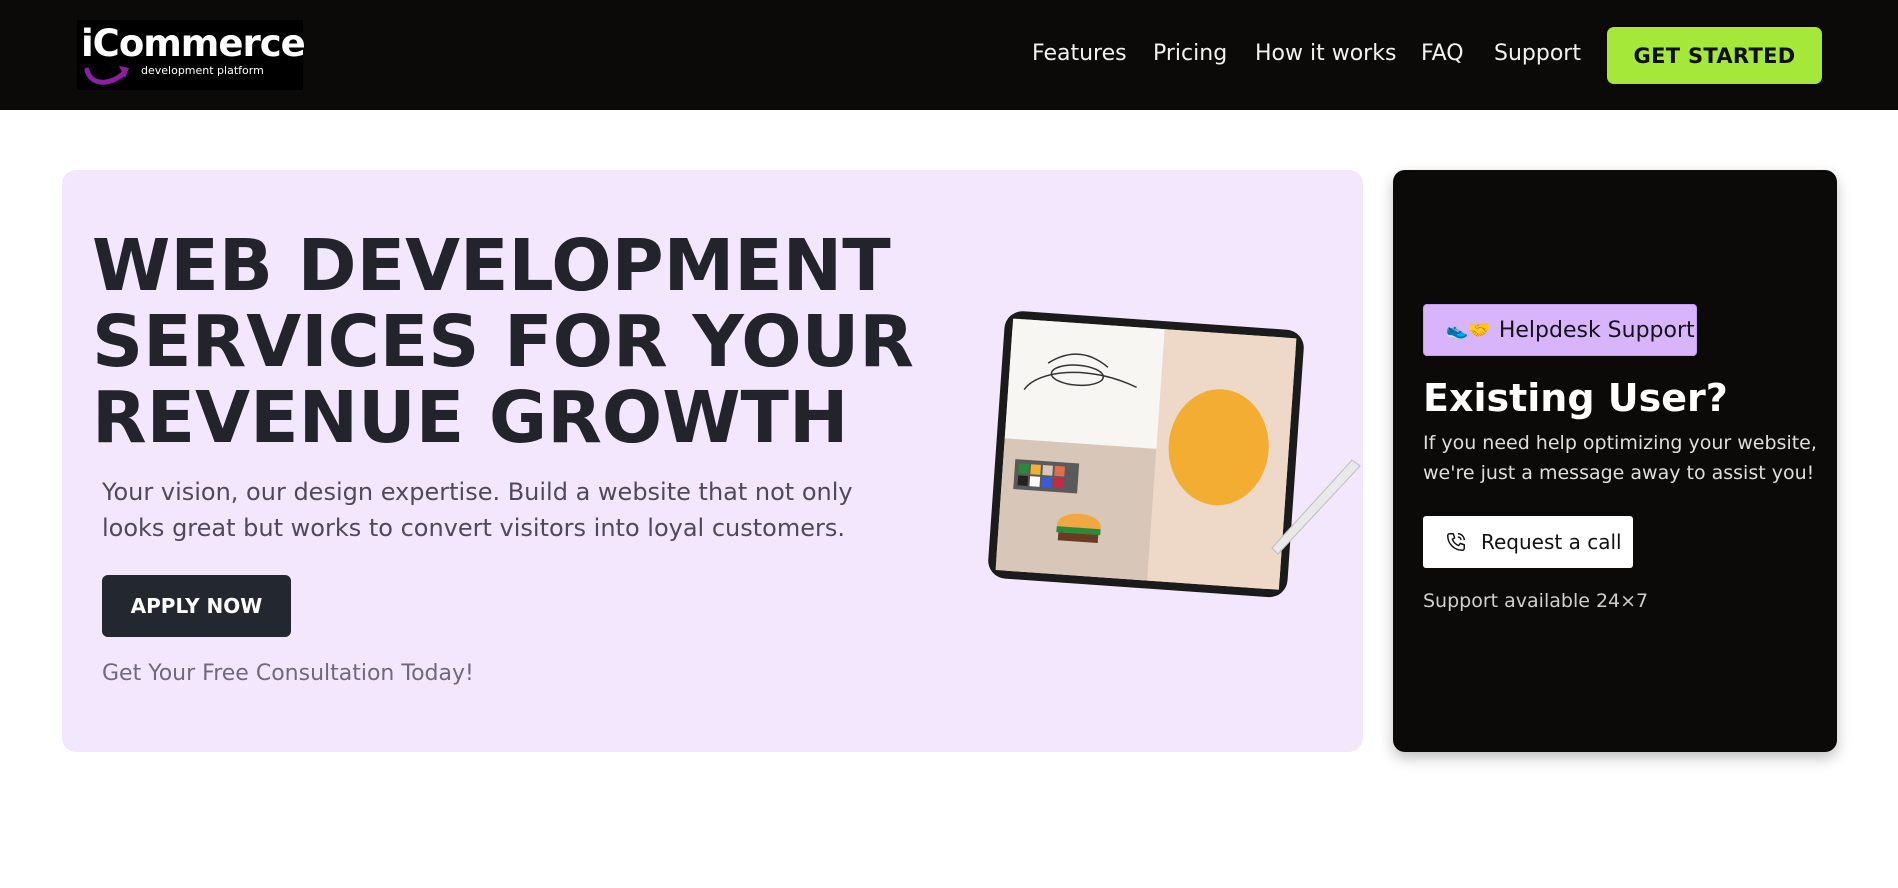 This screenshot has width=1898, height=888. What do you see at coordinates (288, 673) in the screenshot?
I see `consultation-text: Get Your Free Consultation Today!` at bounding box center [288, 673].